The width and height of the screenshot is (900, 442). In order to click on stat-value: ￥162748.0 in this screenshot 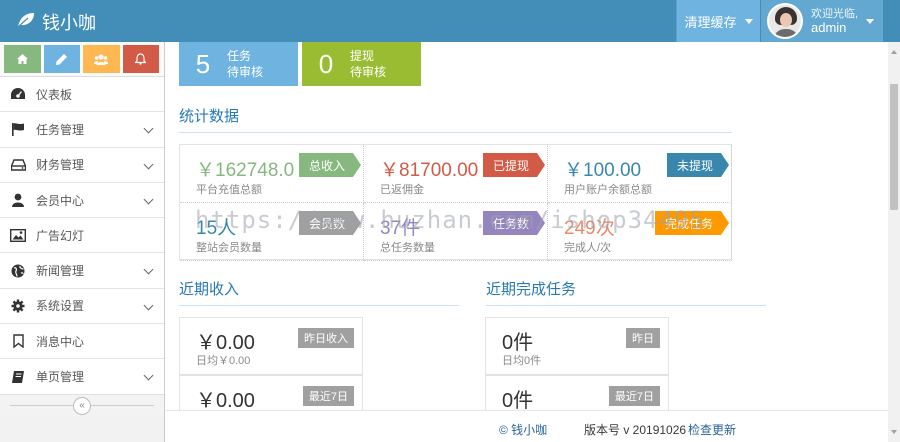, I will do `click(245, 170)`.